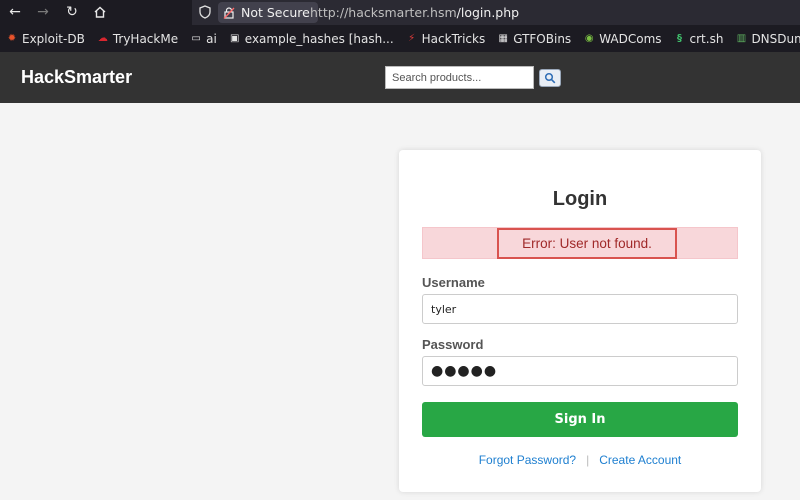 Image resolution: width=800 pixels, height=500 pixels. I want to click on sign-in-button: Sign In, so click(580, 419).